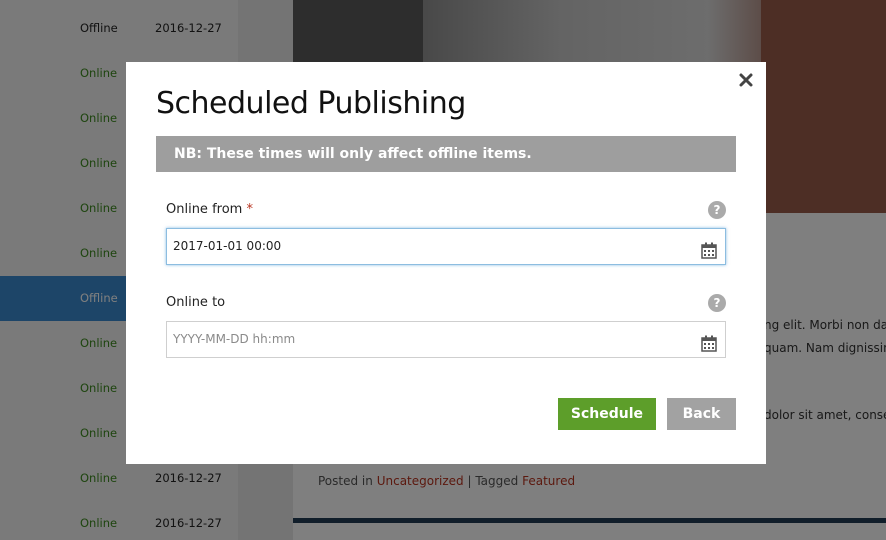 This screenshot has height=540, width=886. Describe the element at coordinates (234, 339) in the screenshot. I see `online-to-placeholder: YYYY-MM-DD hh:mm` at that location.